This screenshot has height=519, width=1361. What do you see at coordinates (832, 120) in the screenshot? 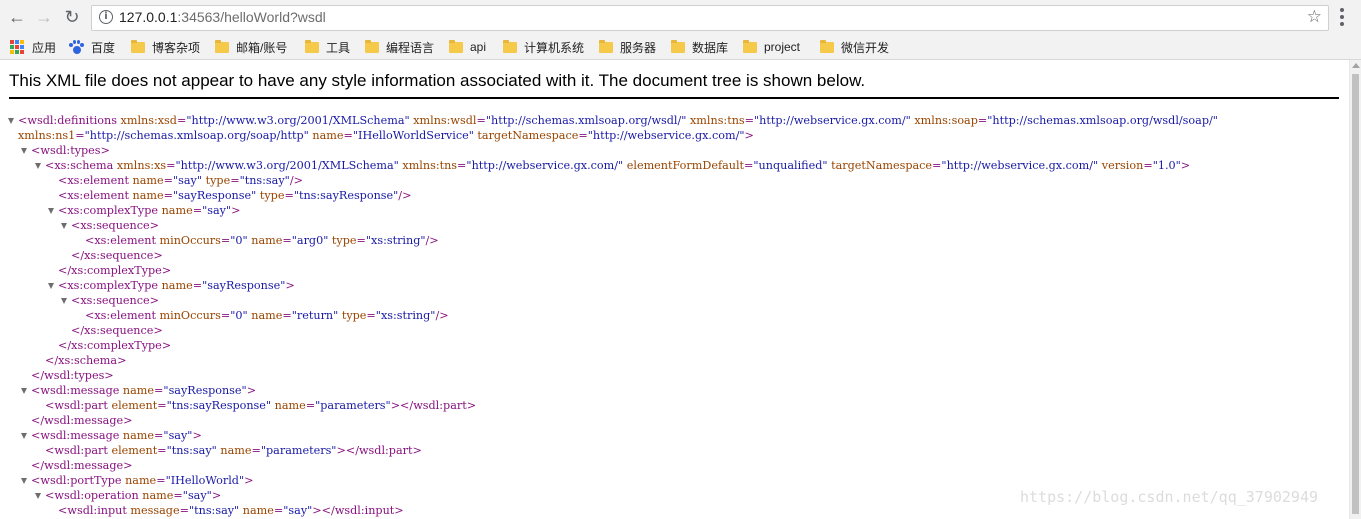
I see `xml-attr-value: "http://webservice.gx.com/"` at bounding box center [832, 120].